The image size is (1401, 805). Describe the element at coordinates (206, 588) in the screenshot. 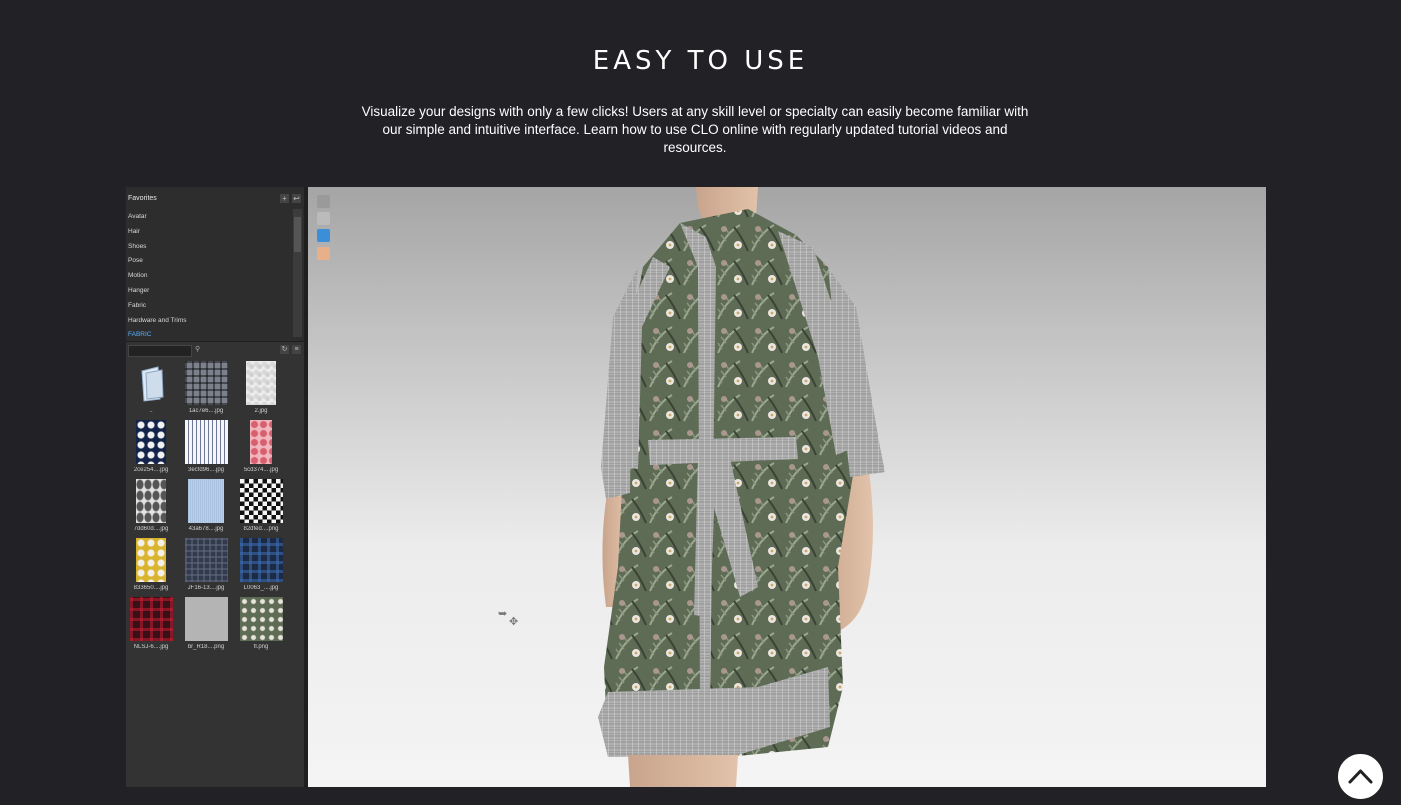

I see `file-label: JF16-13....jpg` at that location.